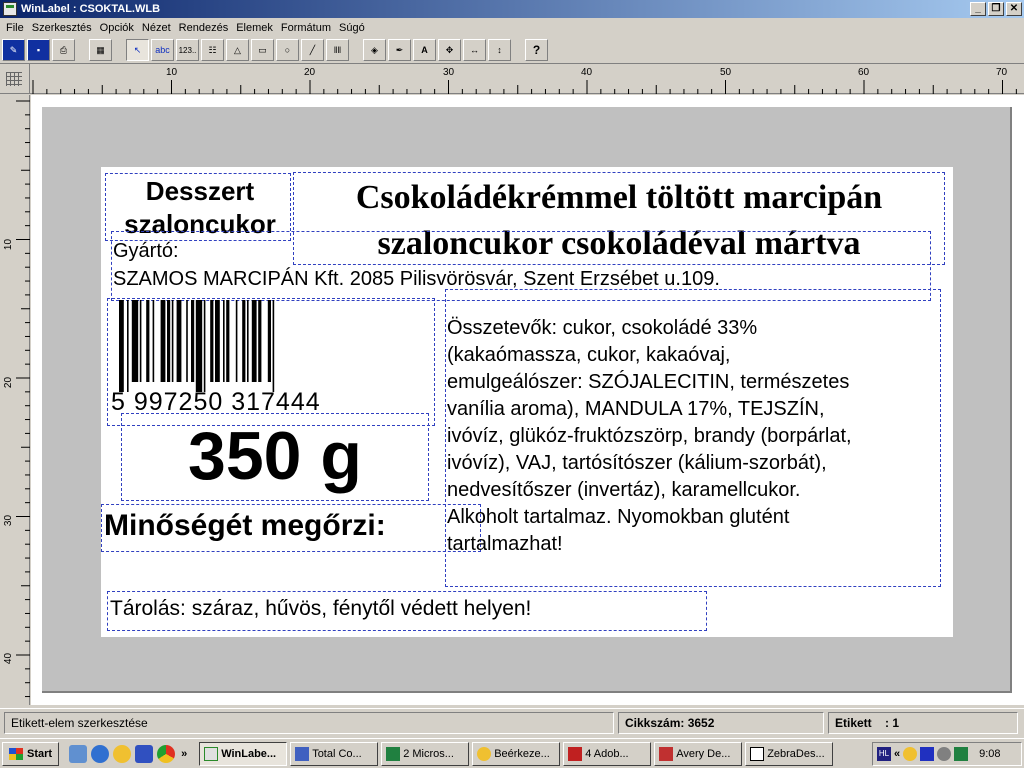 The image size is (1024, 768). Describe the element at coordinates (393, 753) in the screenshot. I see `excel-icon` at that location.